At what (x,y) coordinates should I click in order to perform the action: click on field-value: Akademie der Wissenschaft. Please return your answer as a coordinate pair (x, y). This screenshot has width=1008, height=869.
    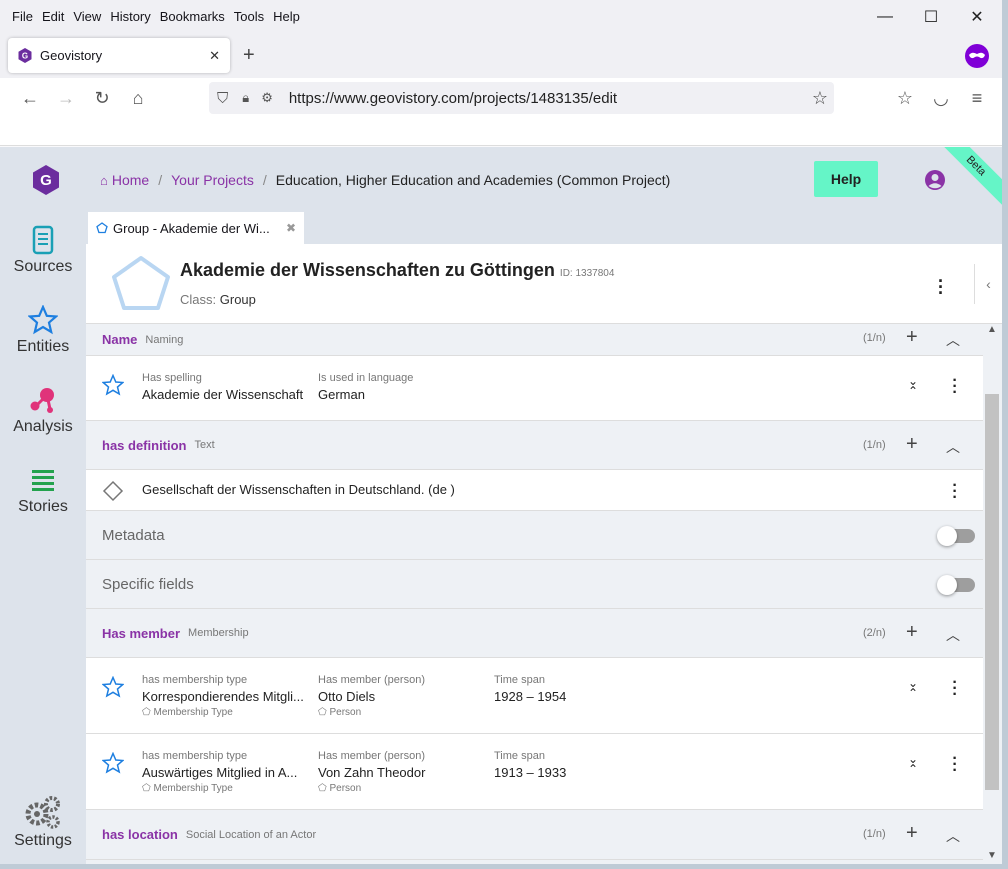
    Looking at the image, I should click on (227, 394).